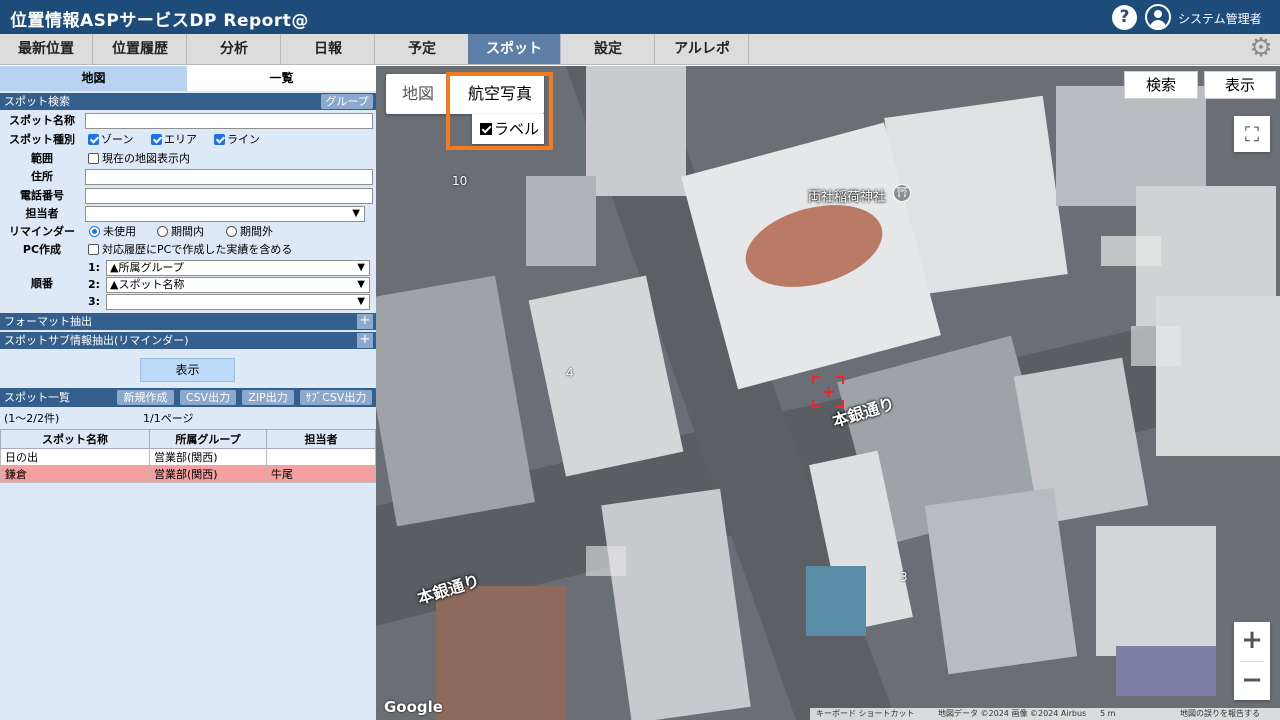 The height and width of the screenshot is (720, 1280). Describe the element at coordinates (188, 321) in the screenshot. I see `format-extract-header: フォーマット抽出 +` at that location.